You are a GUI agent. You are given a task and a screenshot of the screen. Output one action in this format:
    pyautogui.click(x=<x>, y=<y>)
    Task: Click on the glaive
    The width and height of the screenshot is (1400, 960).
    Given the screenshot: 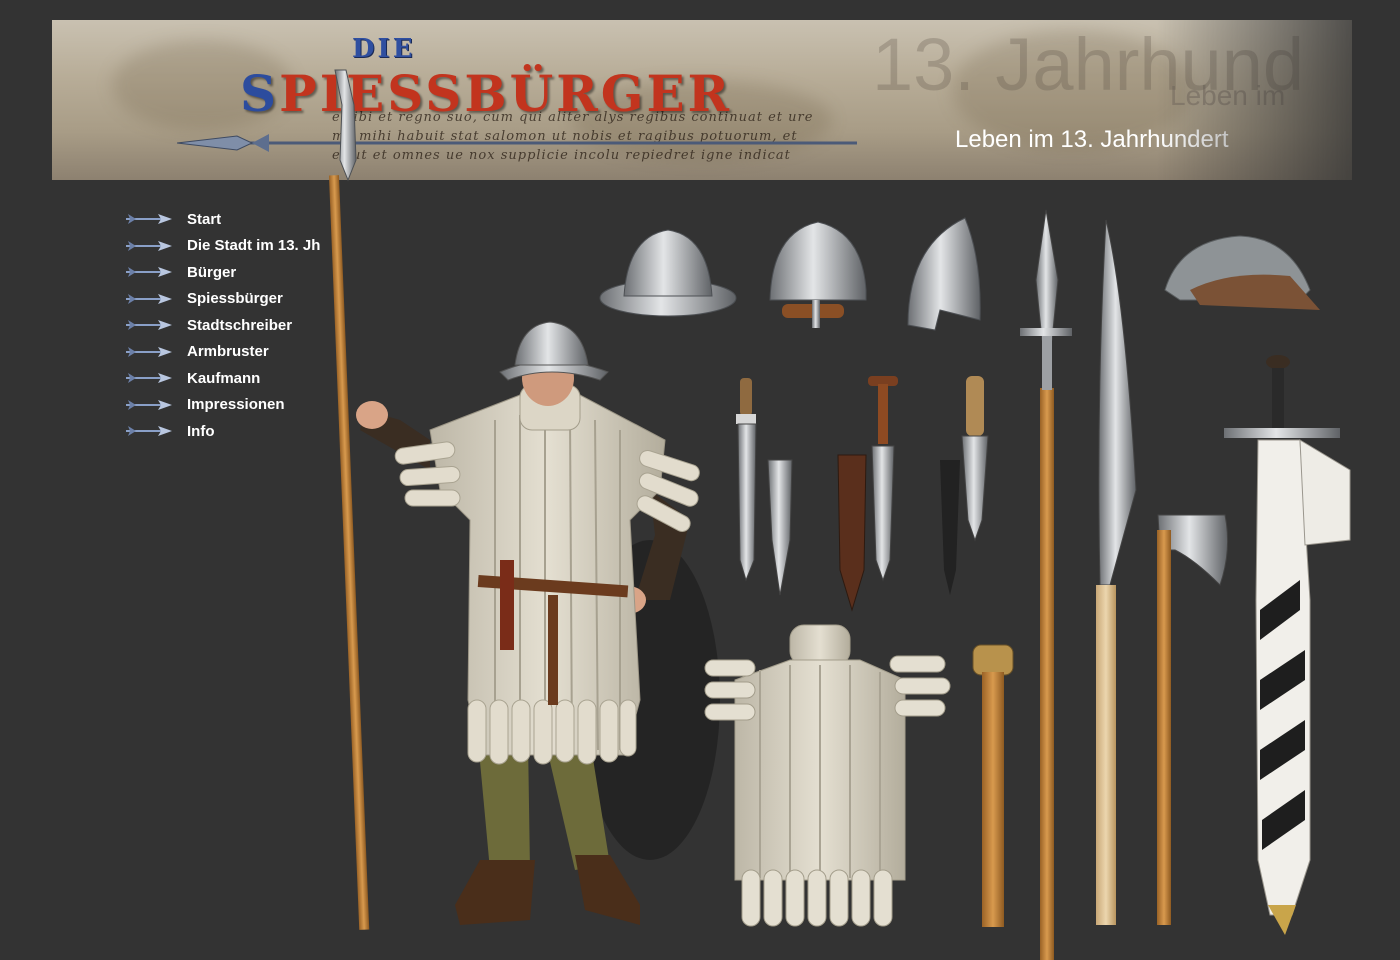 What is the action you would take?
    pyautogui.click(x=1116, y=572)
    